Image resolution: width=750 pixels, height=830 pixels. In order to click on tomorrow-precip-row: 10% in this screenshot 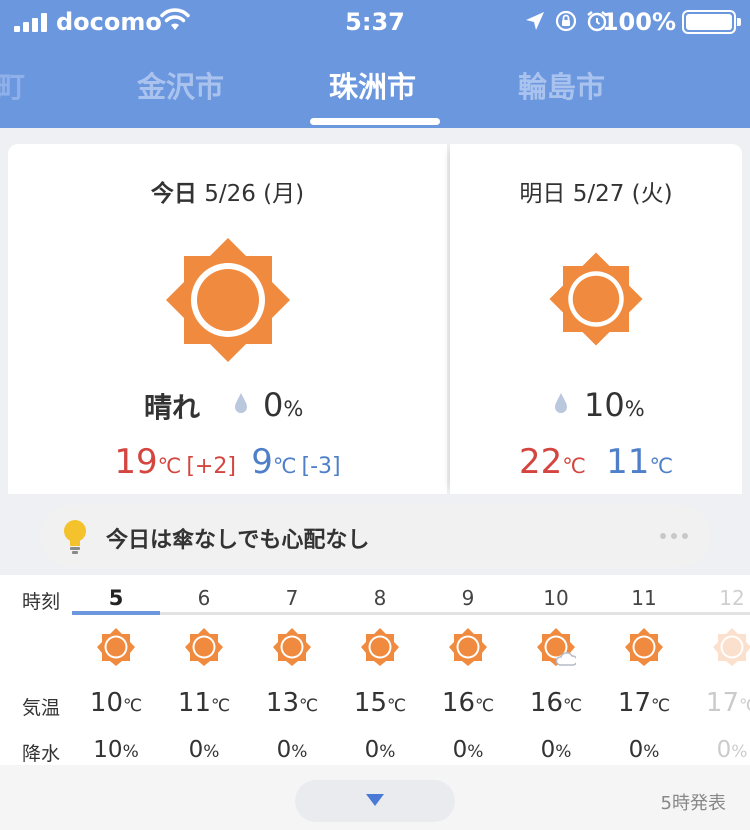, I will do `click(596, 404)`.